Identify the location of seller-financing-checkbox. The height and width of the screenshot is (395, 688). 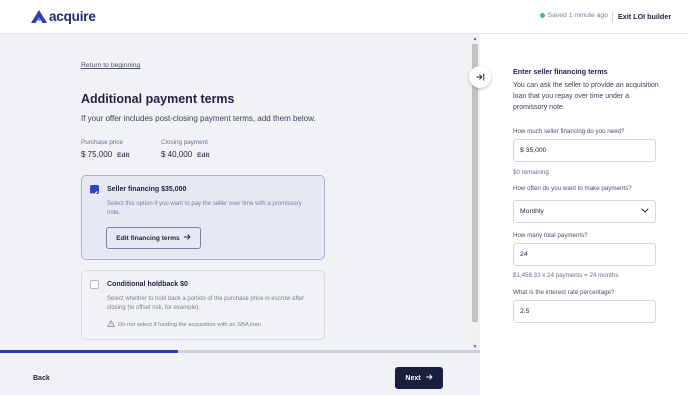
(94, 190).